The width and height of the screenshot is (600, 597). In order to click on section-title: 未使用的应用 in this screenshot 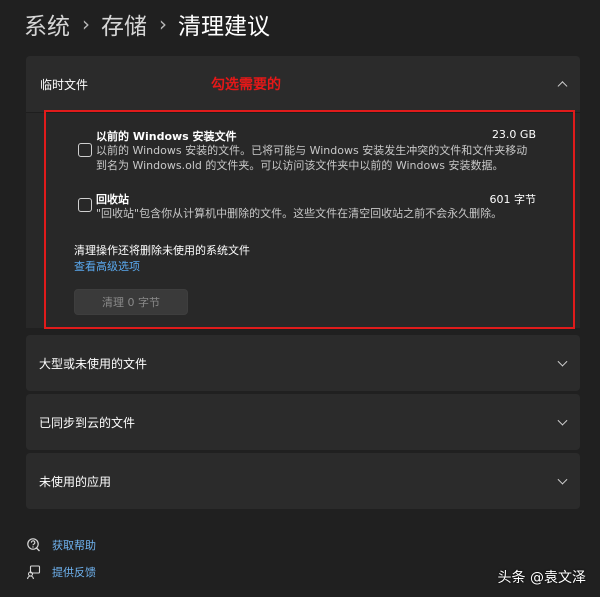, I will do `click(75, 481)`.